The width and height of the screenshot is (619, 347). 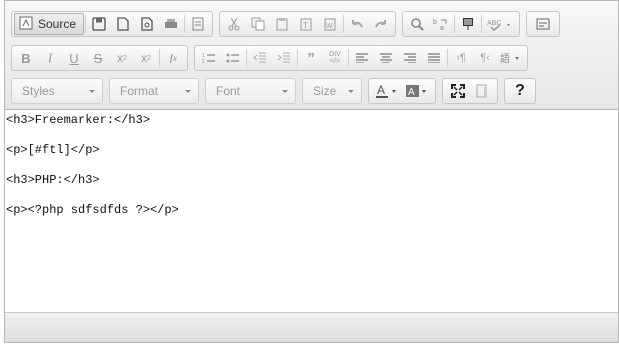 I want to click on svg-text: W, so click(x=329, y=26).